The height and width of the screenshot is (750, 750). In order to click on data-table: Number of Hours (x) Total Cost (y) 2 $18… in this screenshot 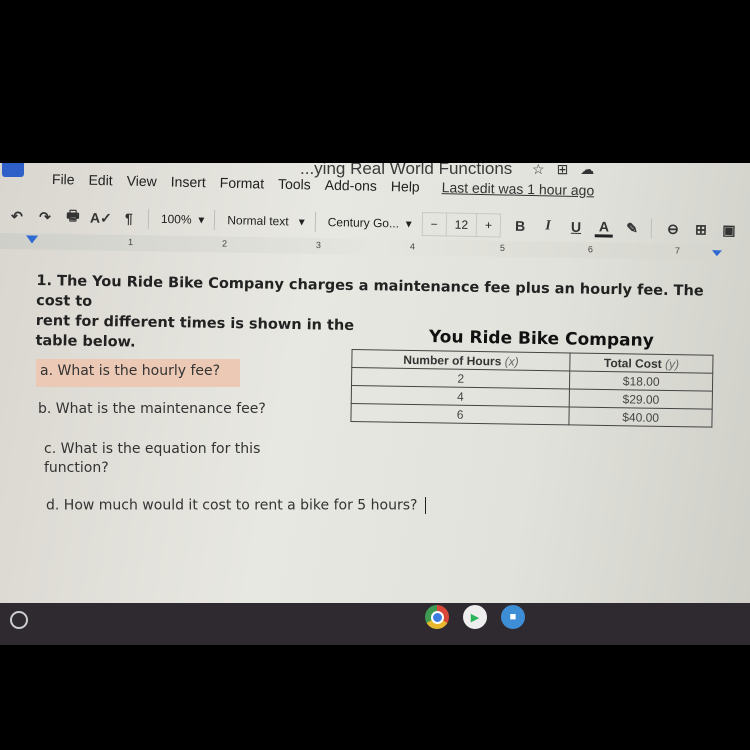, I will do `click(532, 388)`.